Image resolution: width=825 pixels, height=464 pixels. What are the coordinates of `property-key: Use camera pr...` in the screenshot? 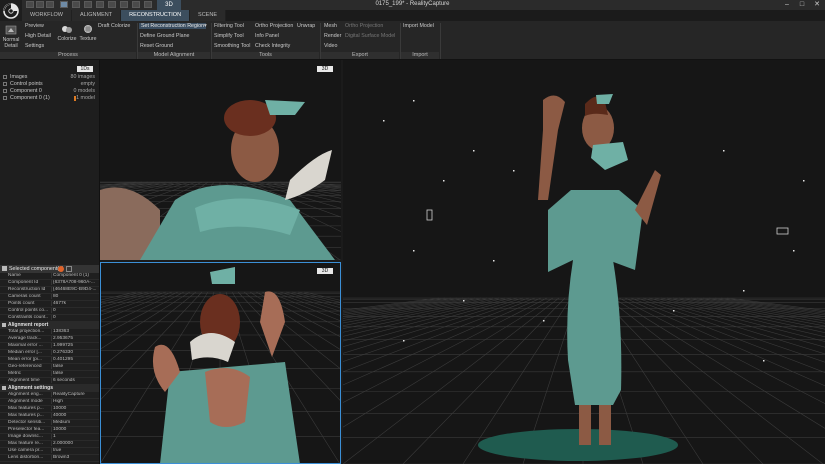 It's located at (26, 450).